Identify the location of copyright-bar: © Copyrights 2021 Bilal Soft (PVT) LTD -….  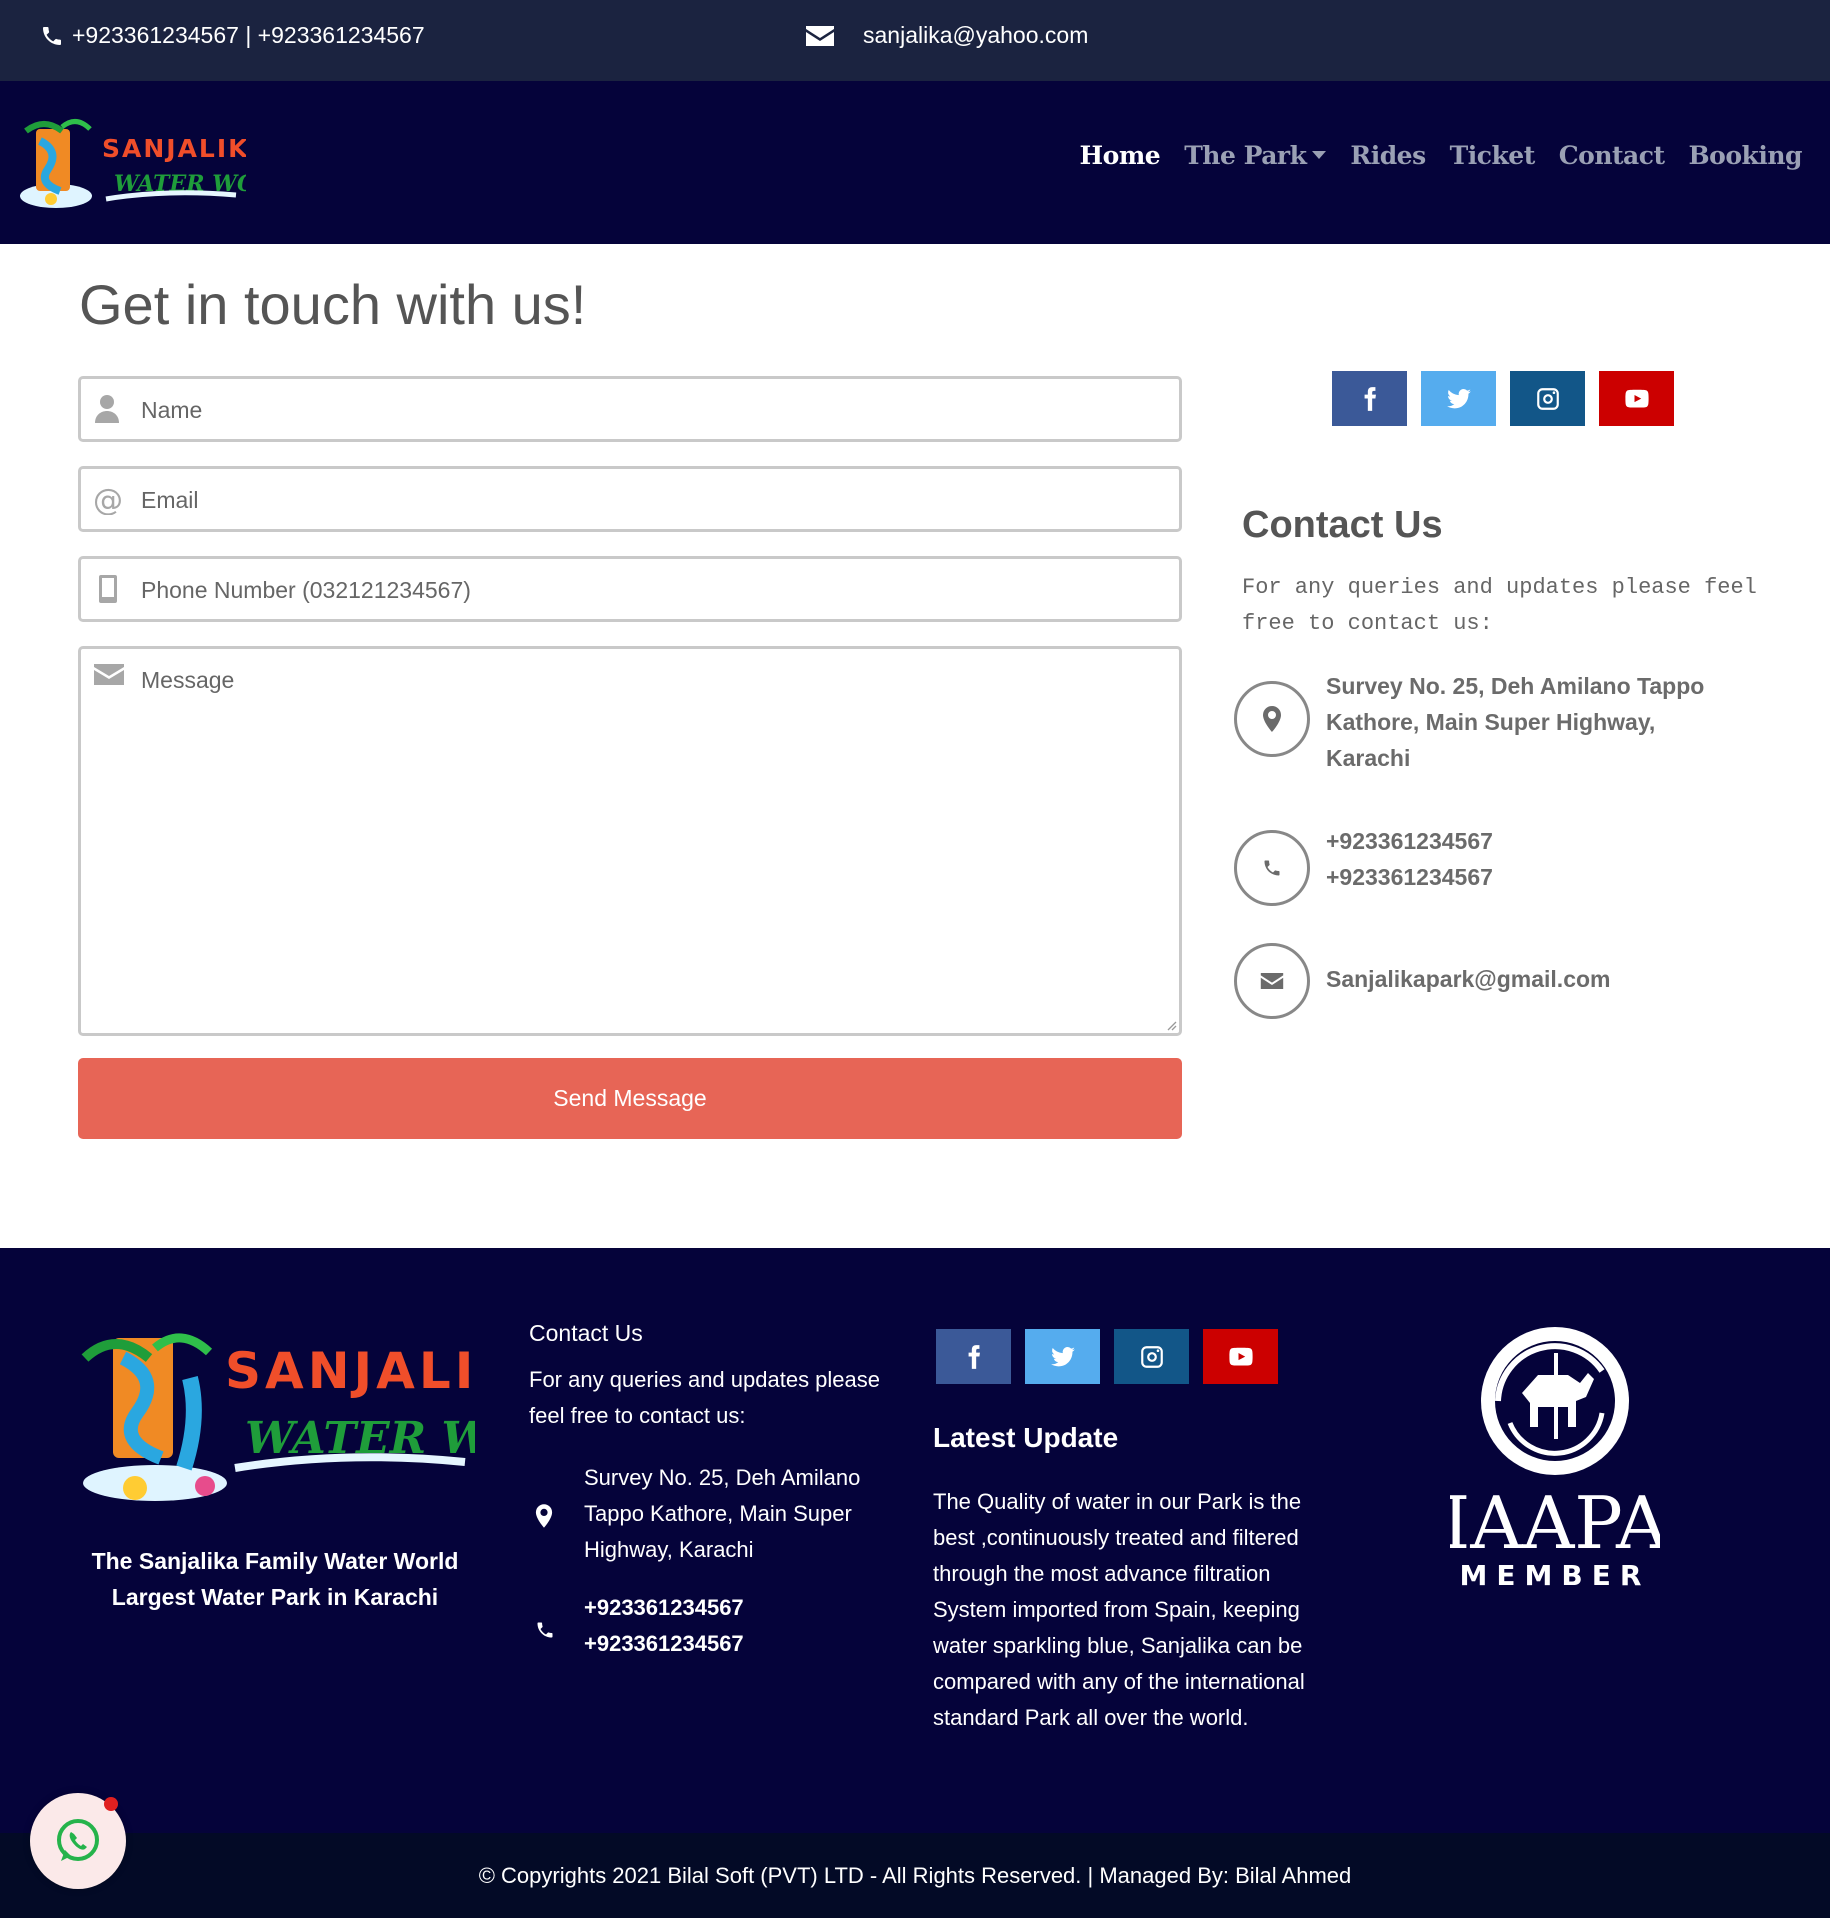
(915, 1875).